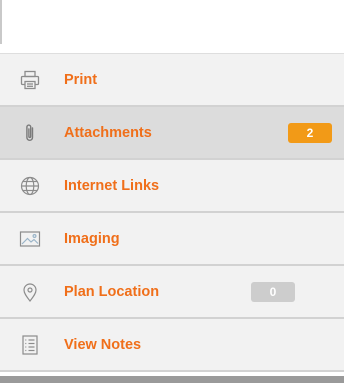 The height and width of the screenshot is (383, 344). I want to click on menu-item-view-notes: View Notes, so click(172, 345).